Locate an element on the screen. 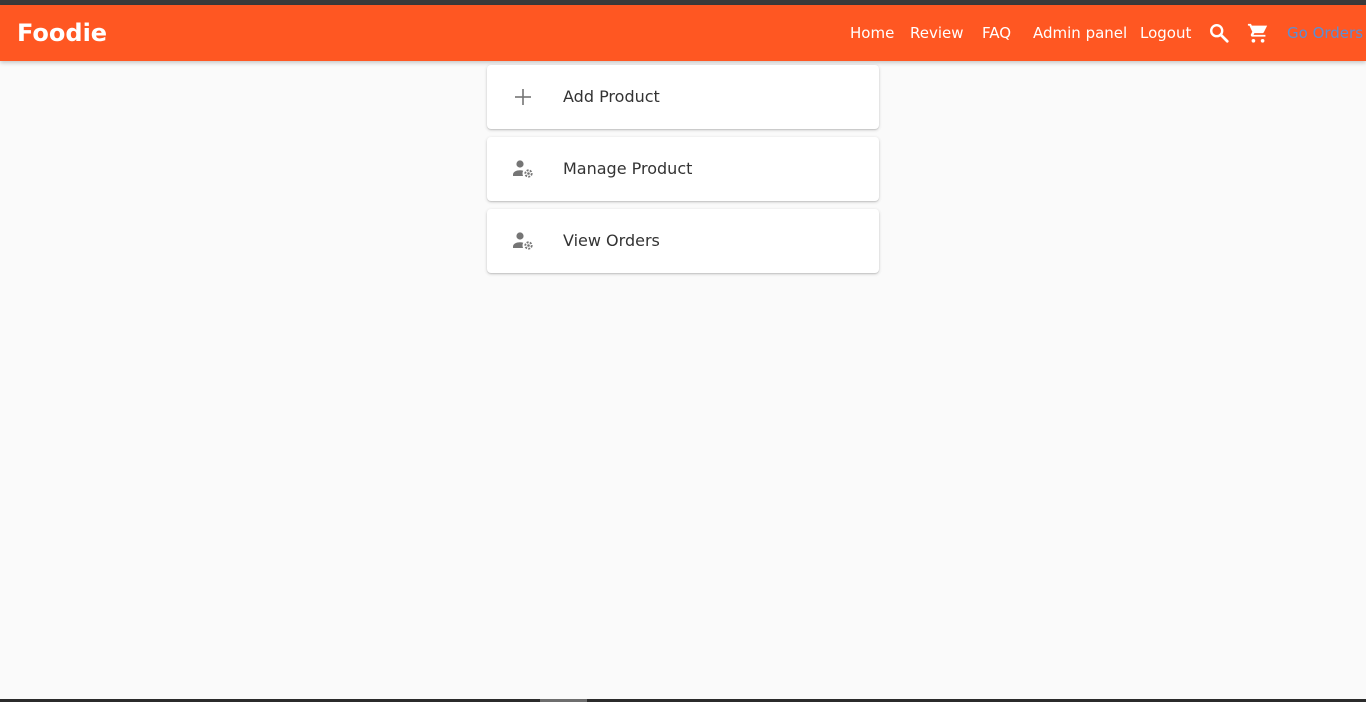 This screenshot has width=1366, height=702. cart-icon is located at coordinates (1258, 33).